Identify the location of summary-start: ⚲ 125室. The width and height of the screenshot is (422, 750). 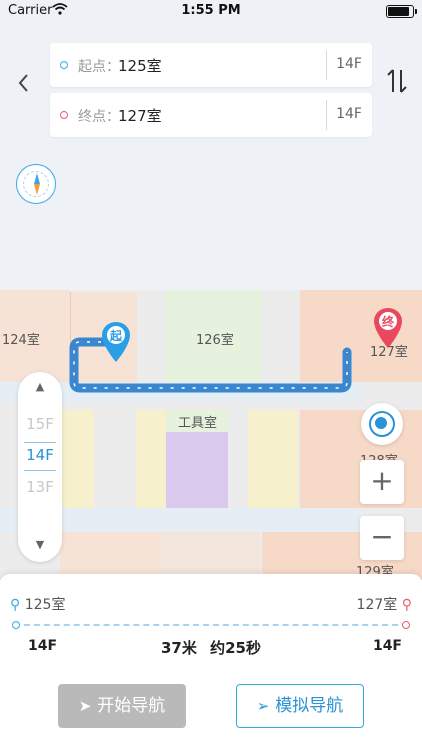
(37, 604).